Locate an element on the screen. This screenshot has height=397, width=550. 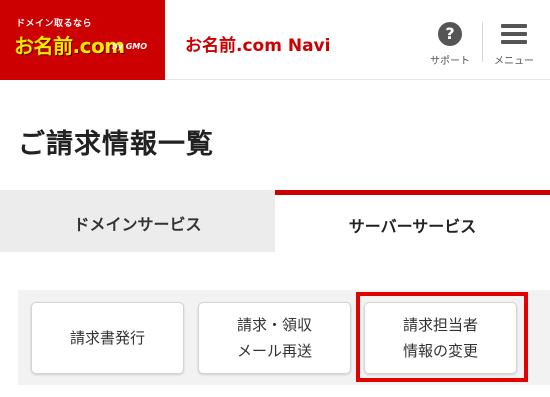
page-title: ご請求情報一覧 is located at coordinates (116, 144).